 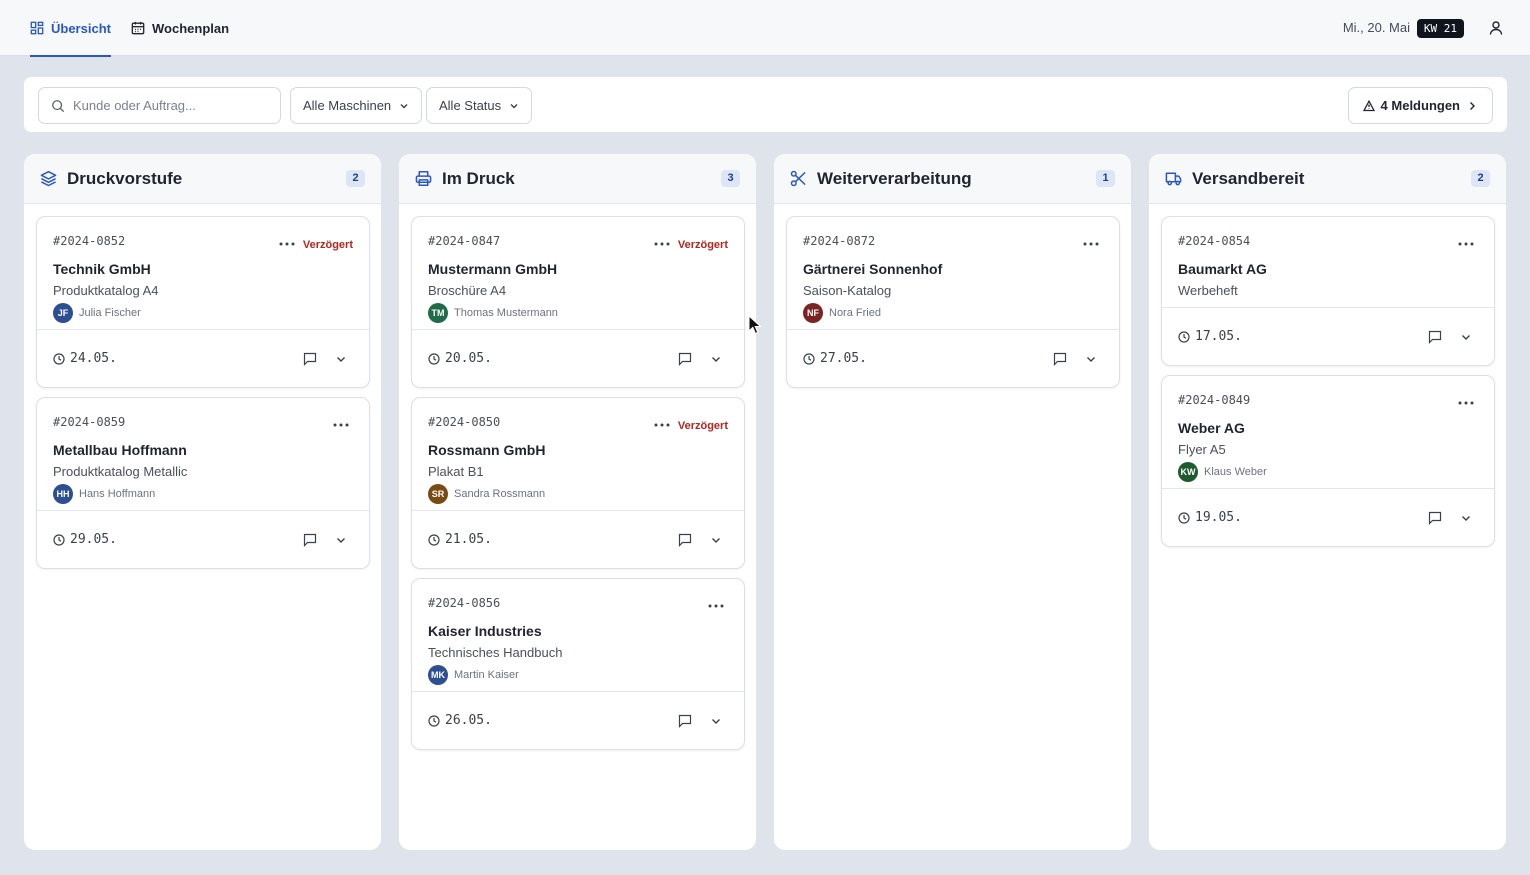 I want to click on column-header: Weiterverarbeitung 1, so click(x=952, y=179).